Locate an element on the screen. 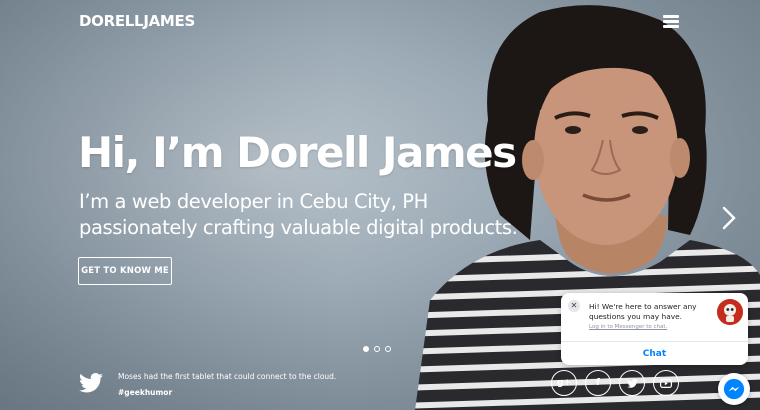 Image resolution: width=760 pixels, height=410 pixels. google-plus-icon: g+ is located at coordinates (564, 383).